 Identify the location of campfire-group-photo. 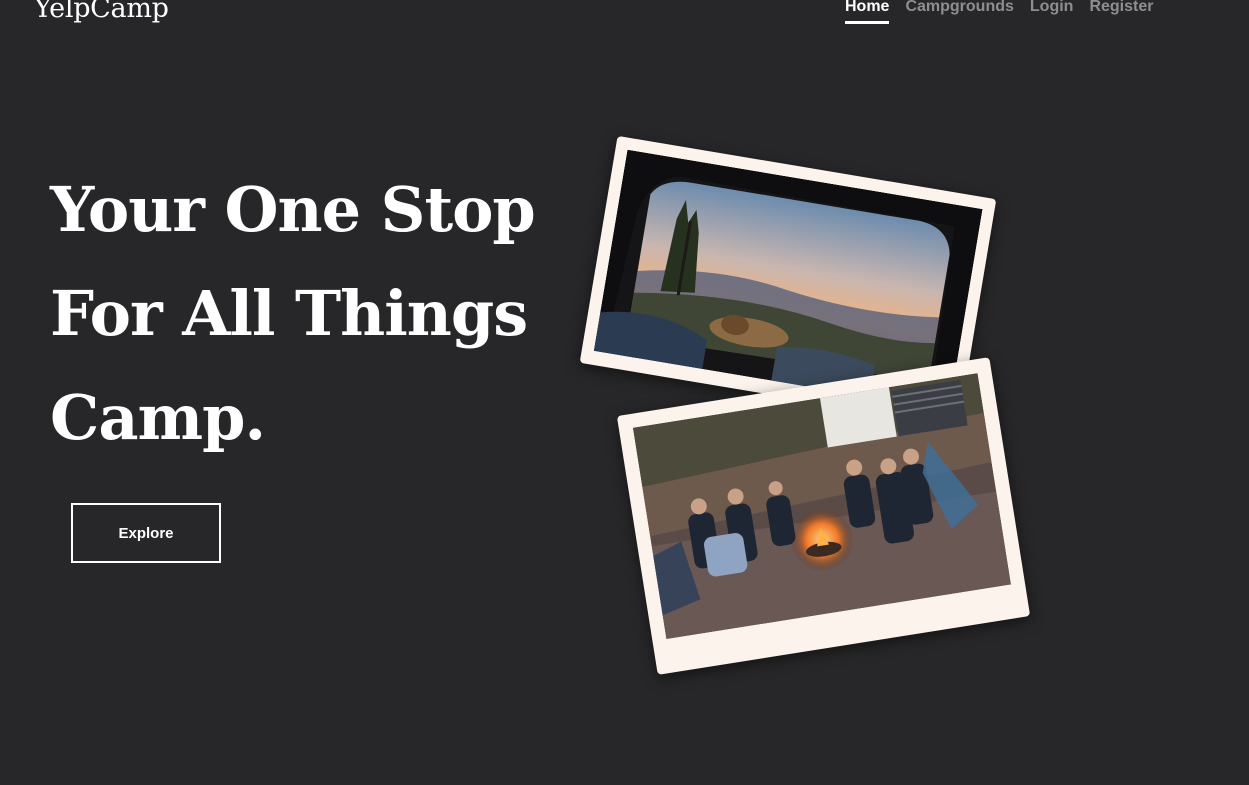
(823, 516).